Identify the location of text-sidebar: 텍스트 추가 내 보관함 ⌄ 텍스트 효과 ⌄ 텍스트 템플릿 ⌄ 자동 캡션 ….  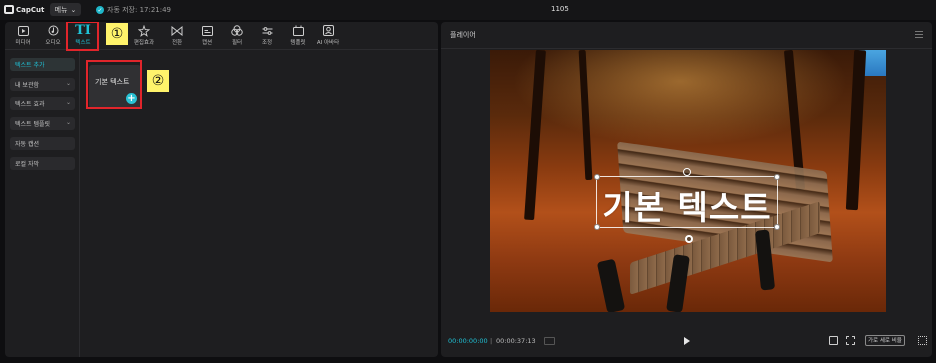
(42, 204).